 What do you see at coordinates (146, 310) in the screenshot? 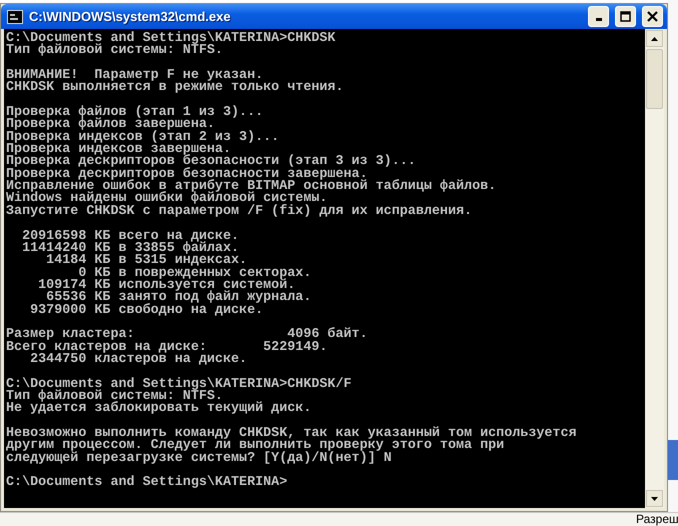
I see `console-line: 9379000 КБ свободно на диске.` at bounding box center [146, 310].